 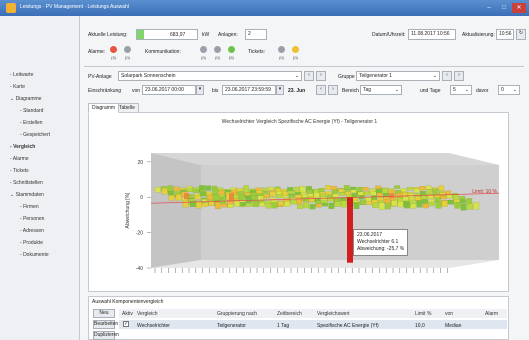 What do you see at coordinates (210, 76) in the screenshot?
I see `pv-select: Solarpark Sonnenschein ⌄` at bounding box center [210, 76].